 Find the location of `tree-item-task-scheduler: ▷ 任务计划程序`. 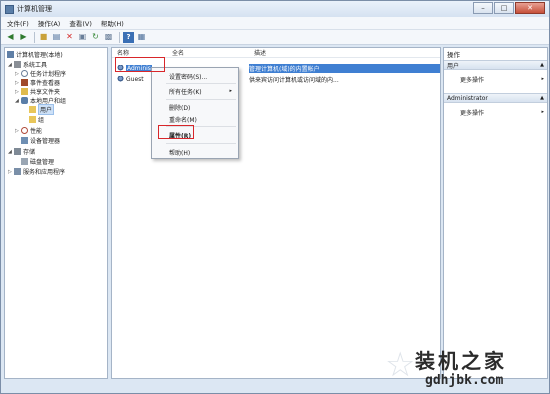

tree-item-task-scheduler: ▷ 任务计划程序 is located at coordinates (40, 73).